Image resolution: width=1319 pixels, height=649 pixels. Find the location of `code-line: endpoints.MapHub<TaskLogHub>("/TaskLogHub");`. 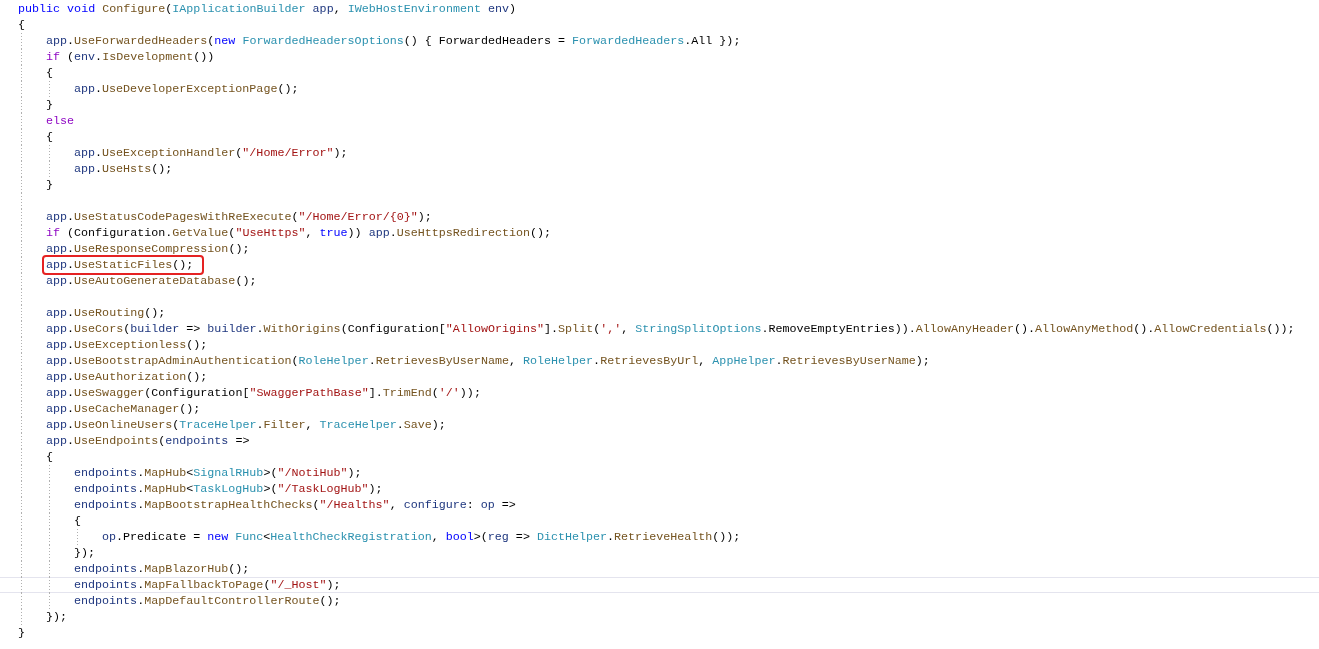

code-line: endpoints.MapHub<TaskLogHub>("/TaskLogHub"); is located at coordinates (228, 489).